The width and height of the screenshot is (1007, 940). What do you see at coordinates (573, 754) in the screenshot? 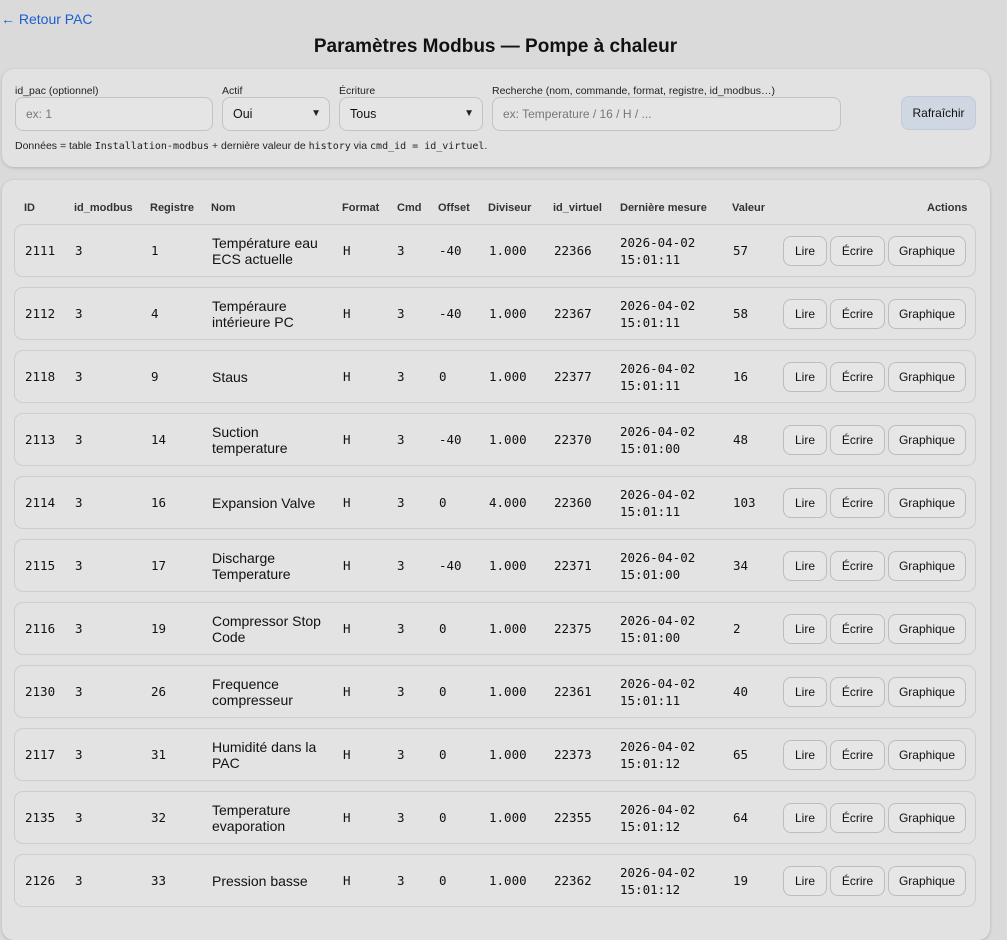
I see `cell-id-virtuel: 22373` at bounding box center [573, 754].